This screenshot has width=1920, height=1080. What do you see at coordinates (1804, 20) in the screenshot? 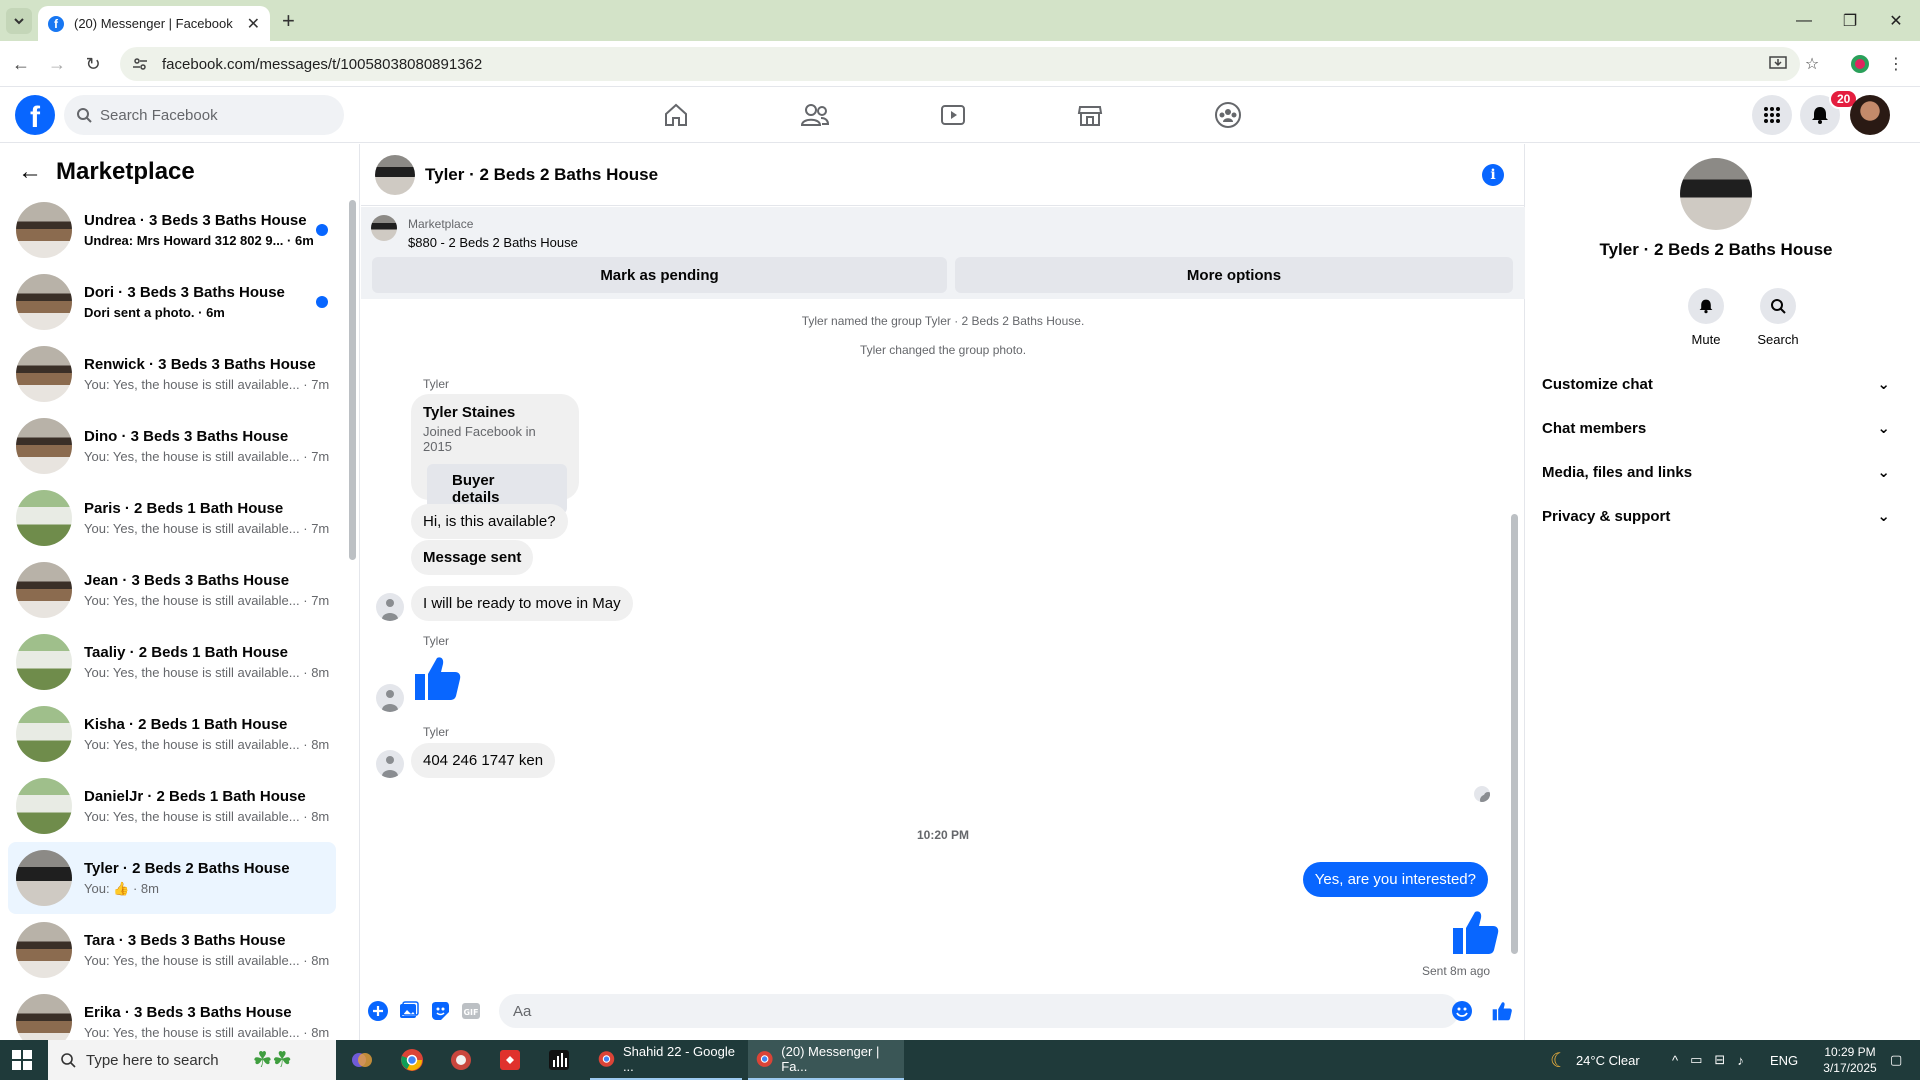
I see `minimize-button: —` at bounding box center [1804, 20].